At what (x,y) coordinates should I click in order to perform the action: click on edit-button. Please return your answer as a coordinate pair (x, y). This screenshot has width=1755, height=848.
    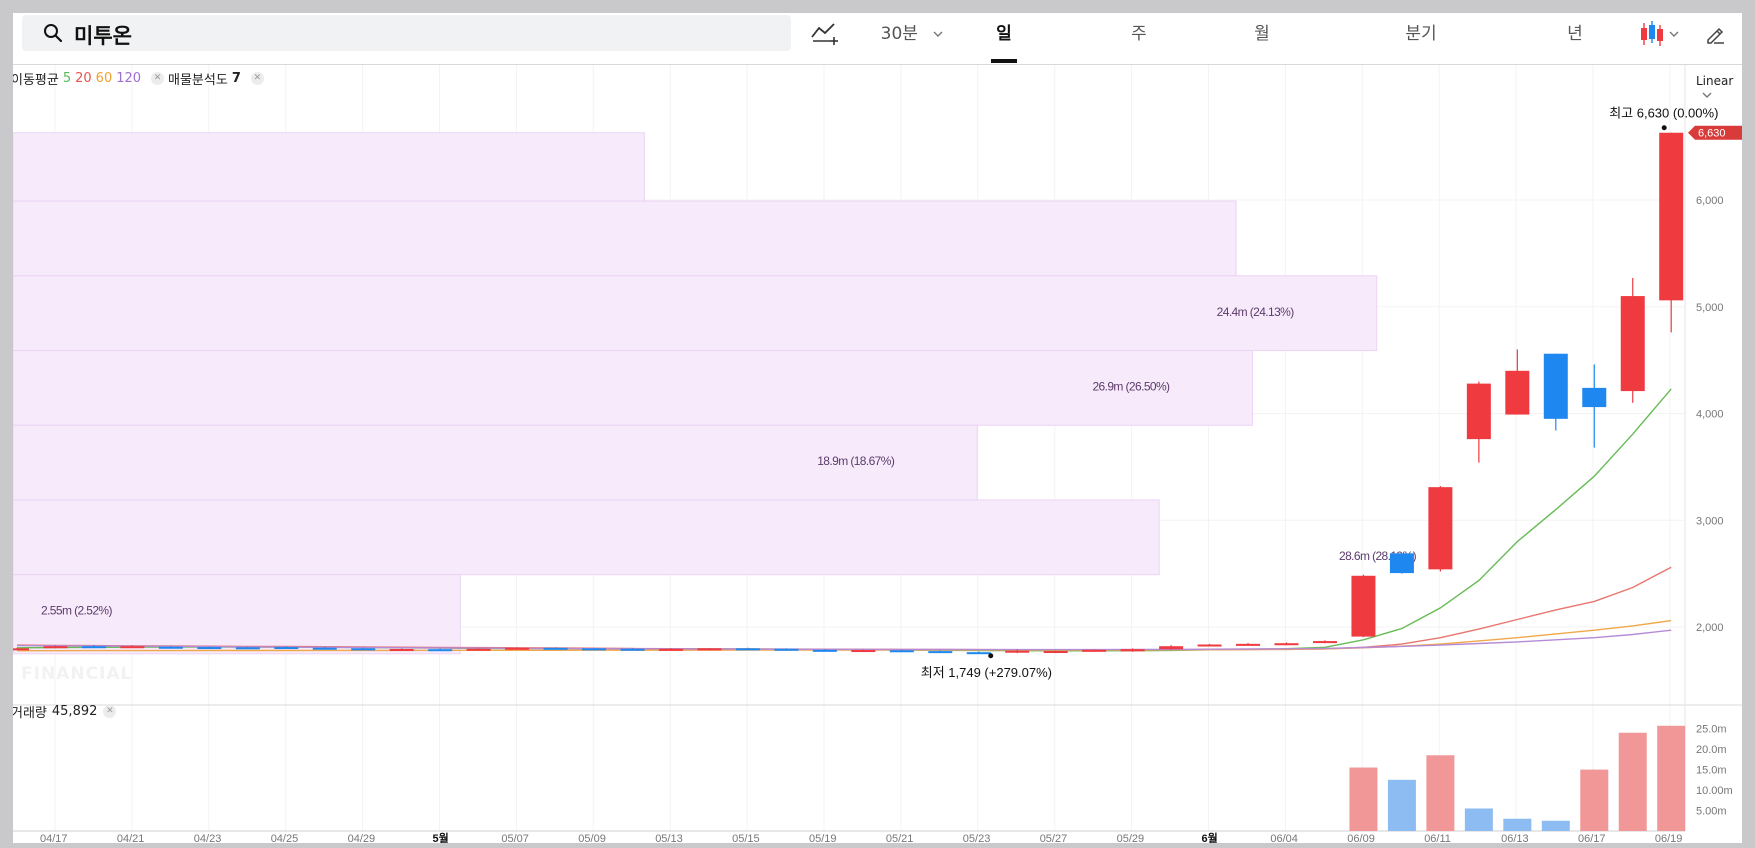
    Looking at the image, I should click on (1715, 34).